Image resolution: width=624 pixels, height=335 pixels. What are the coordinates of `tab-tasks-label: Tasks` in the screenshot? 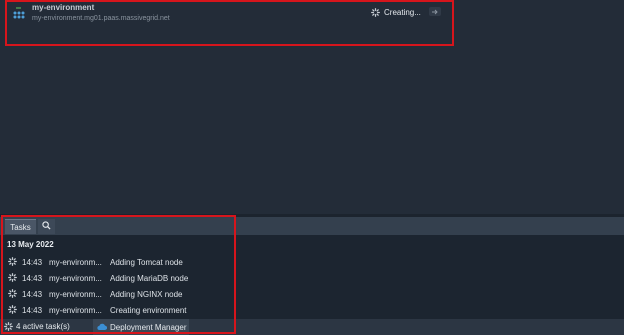 It's located at (20, 227).